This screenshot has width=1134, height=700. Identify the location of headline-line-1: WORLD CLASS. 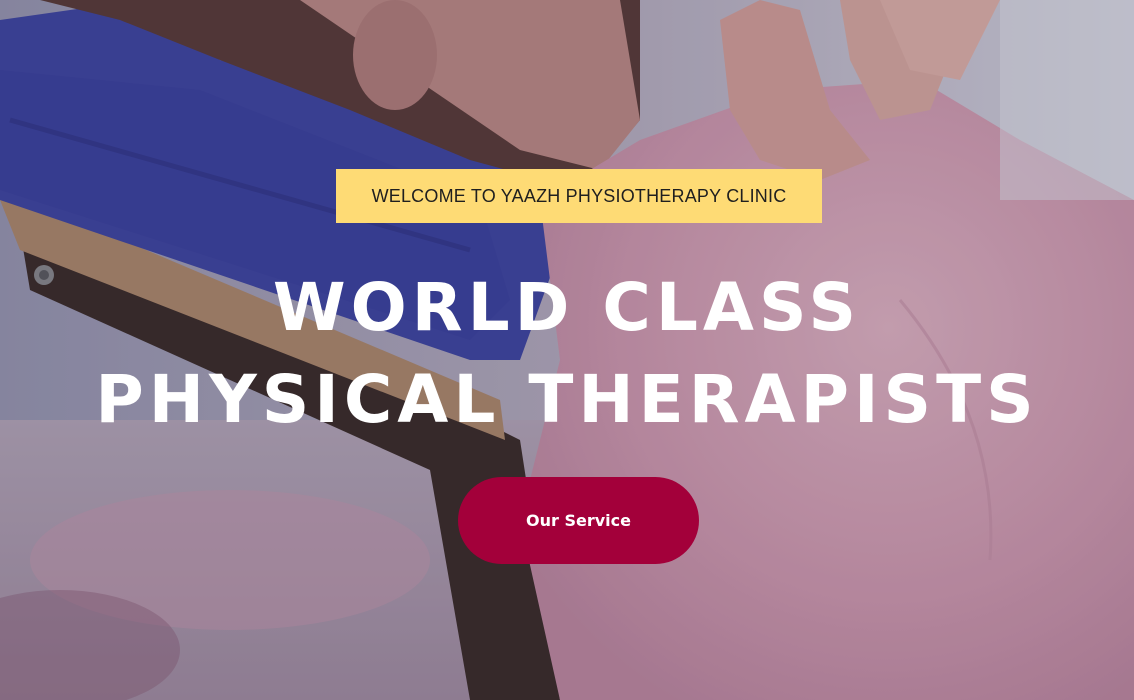
(567, 307).